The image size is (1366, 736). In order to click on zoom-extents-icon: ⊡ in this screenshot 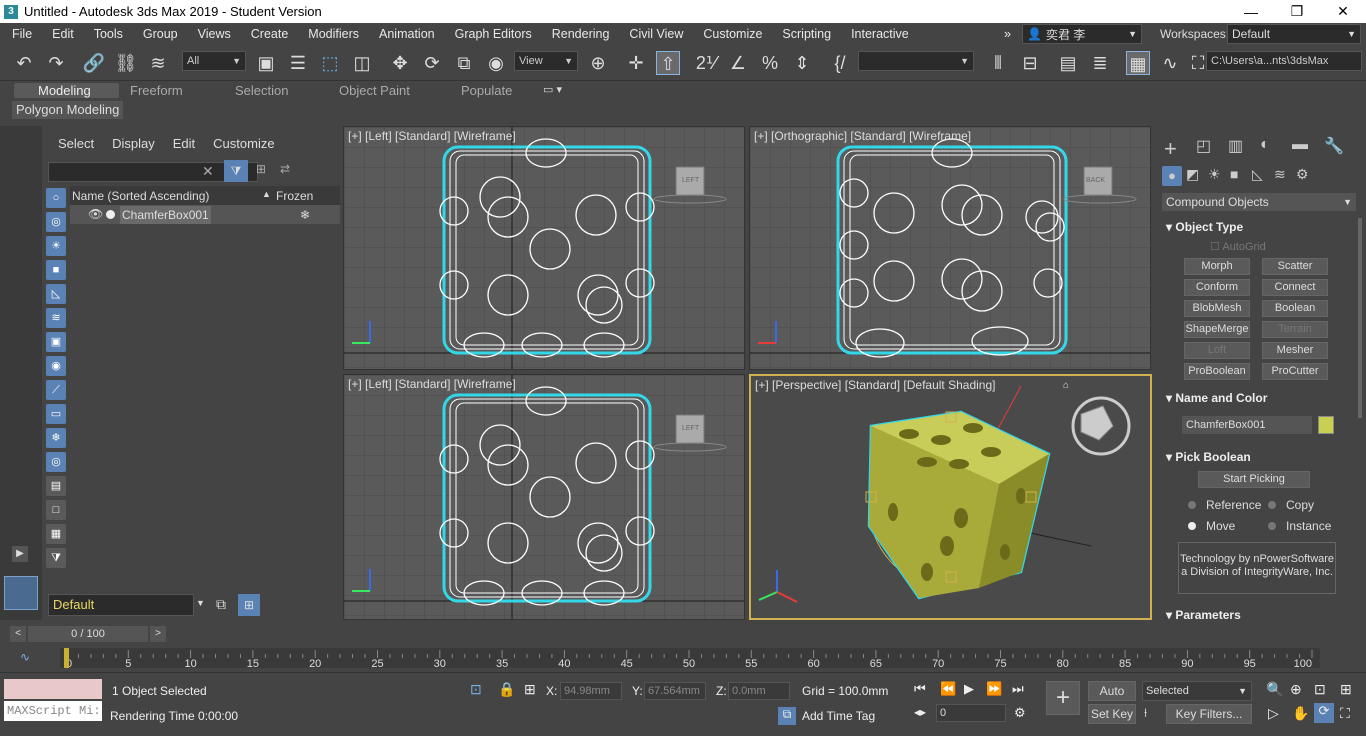, I will do `click(1320, 689)`.